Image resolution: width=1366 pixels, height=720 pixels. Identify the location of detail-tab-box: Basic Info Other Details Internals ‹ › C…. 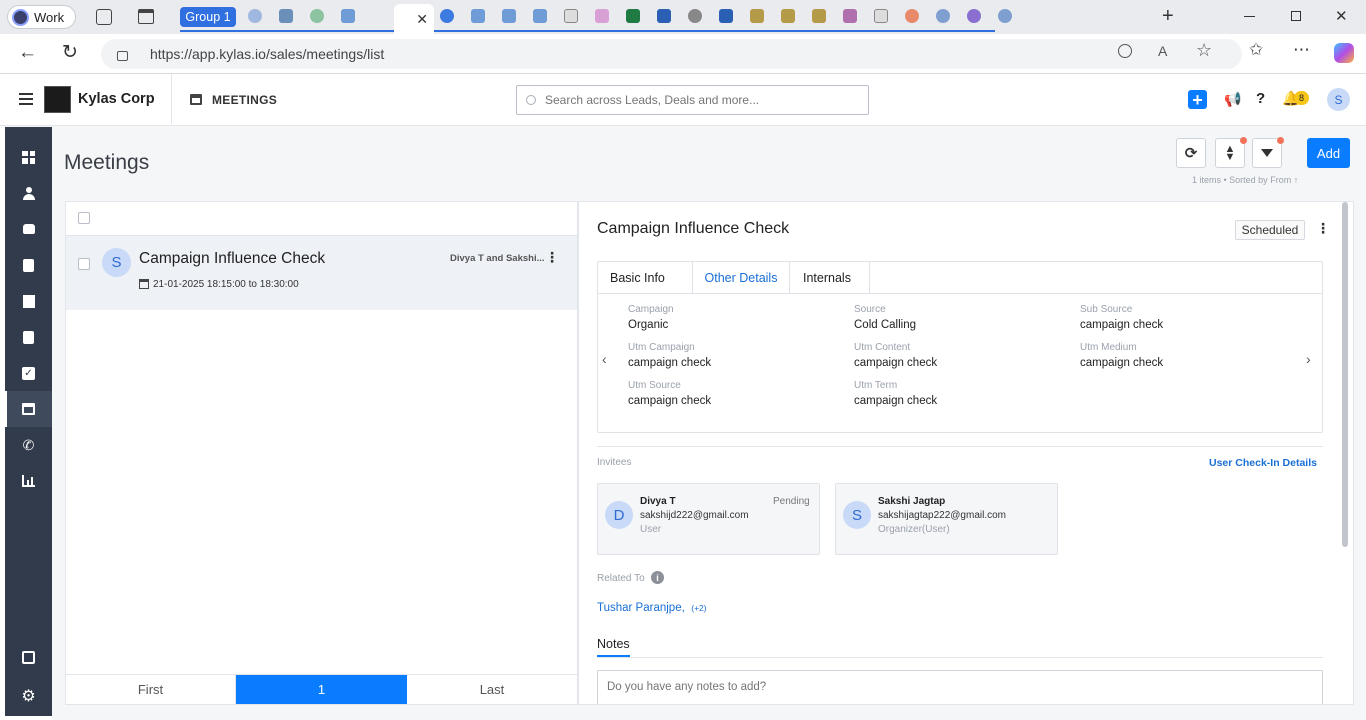
(960, 347).